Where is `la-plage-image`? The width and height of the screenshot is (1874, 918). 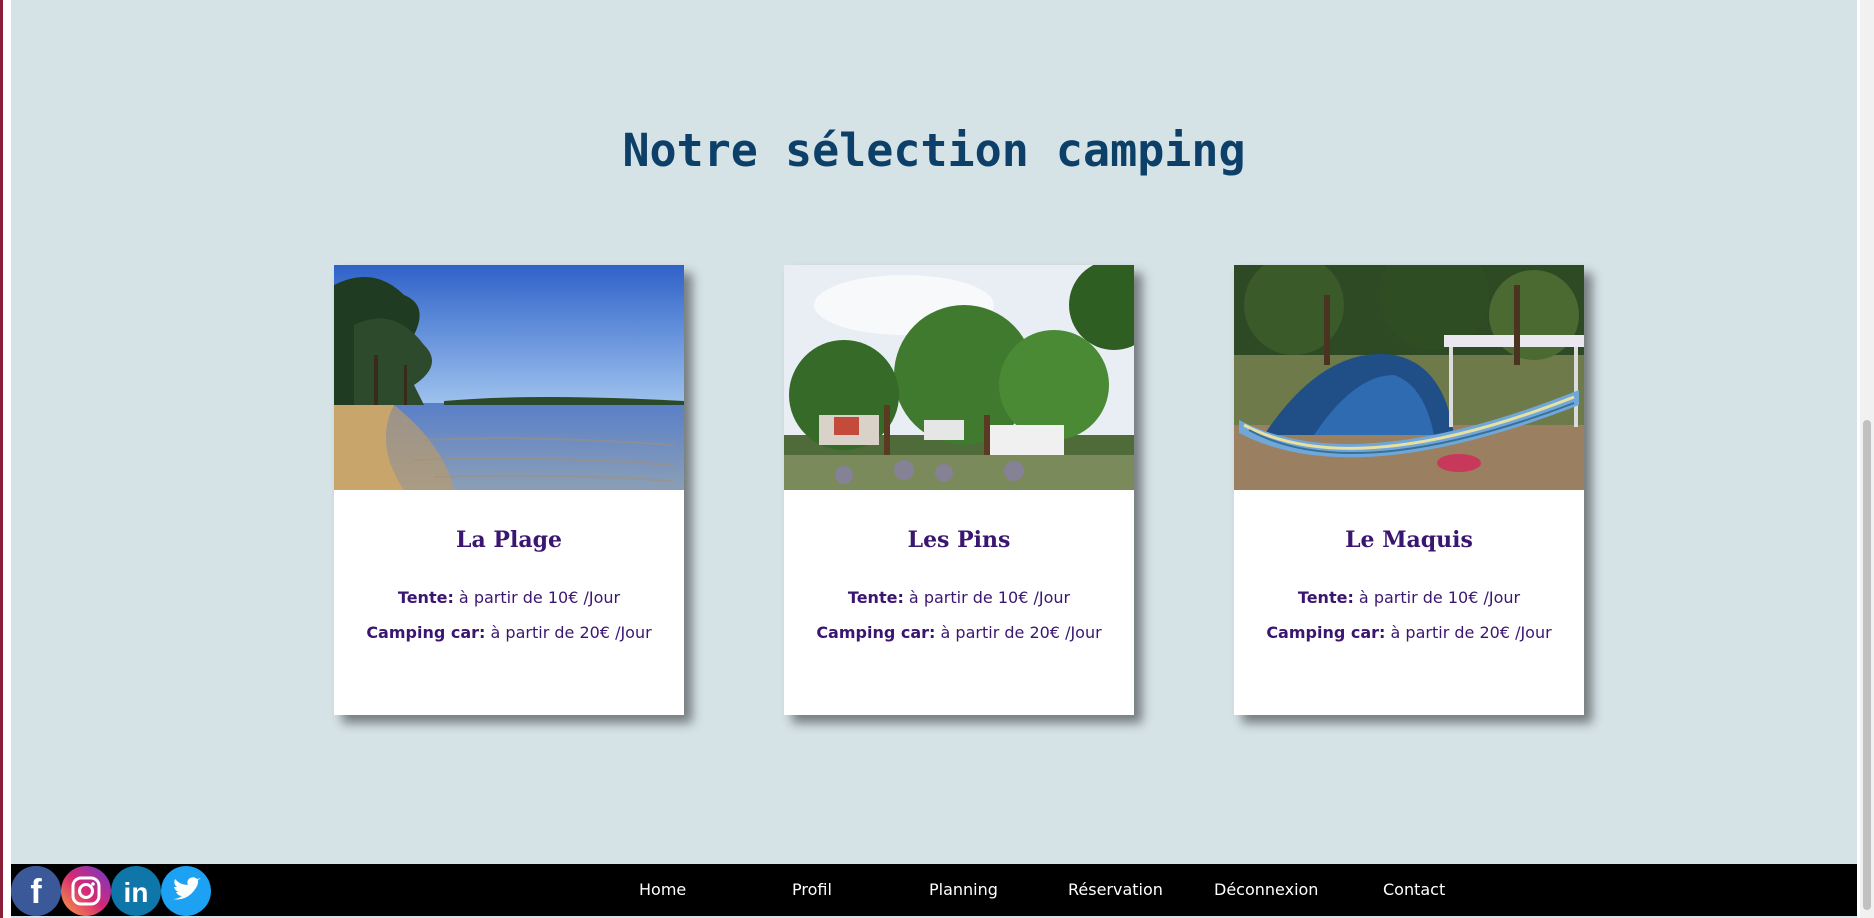
la-plage-image is located at coordinates (509, 377).